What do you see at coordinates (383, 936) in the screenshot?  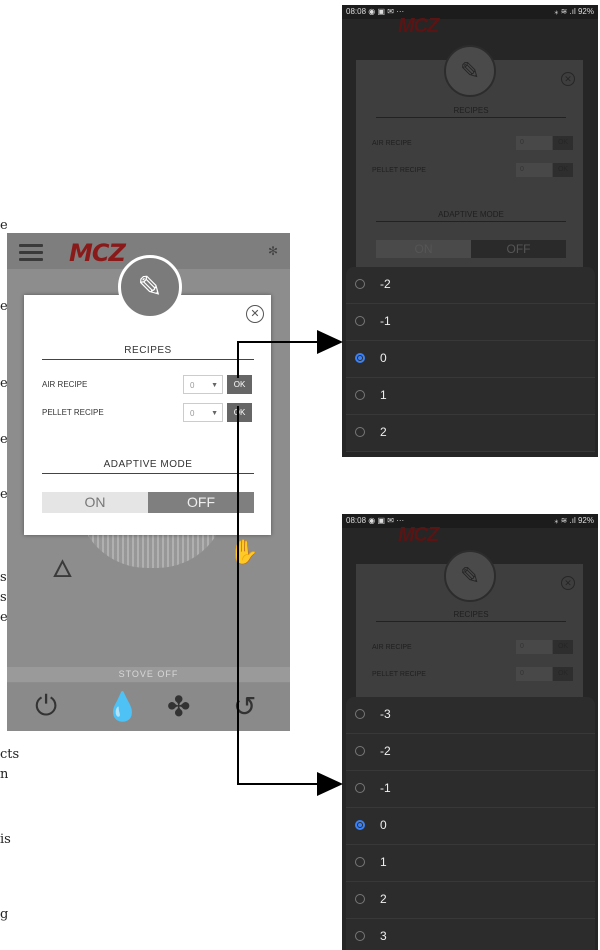 I see `option-label: 3` at bounding box center [383, 936].